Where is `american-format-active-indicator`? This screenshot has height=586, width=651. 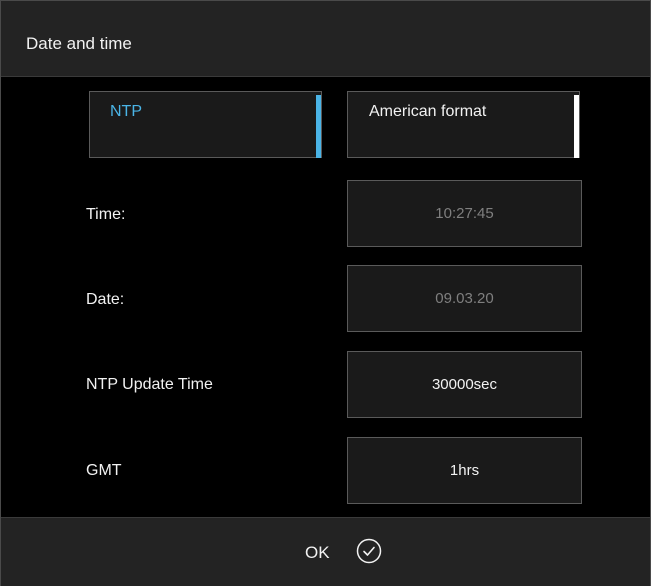 american-format-active-indicator is located at coordinates (576, 126).